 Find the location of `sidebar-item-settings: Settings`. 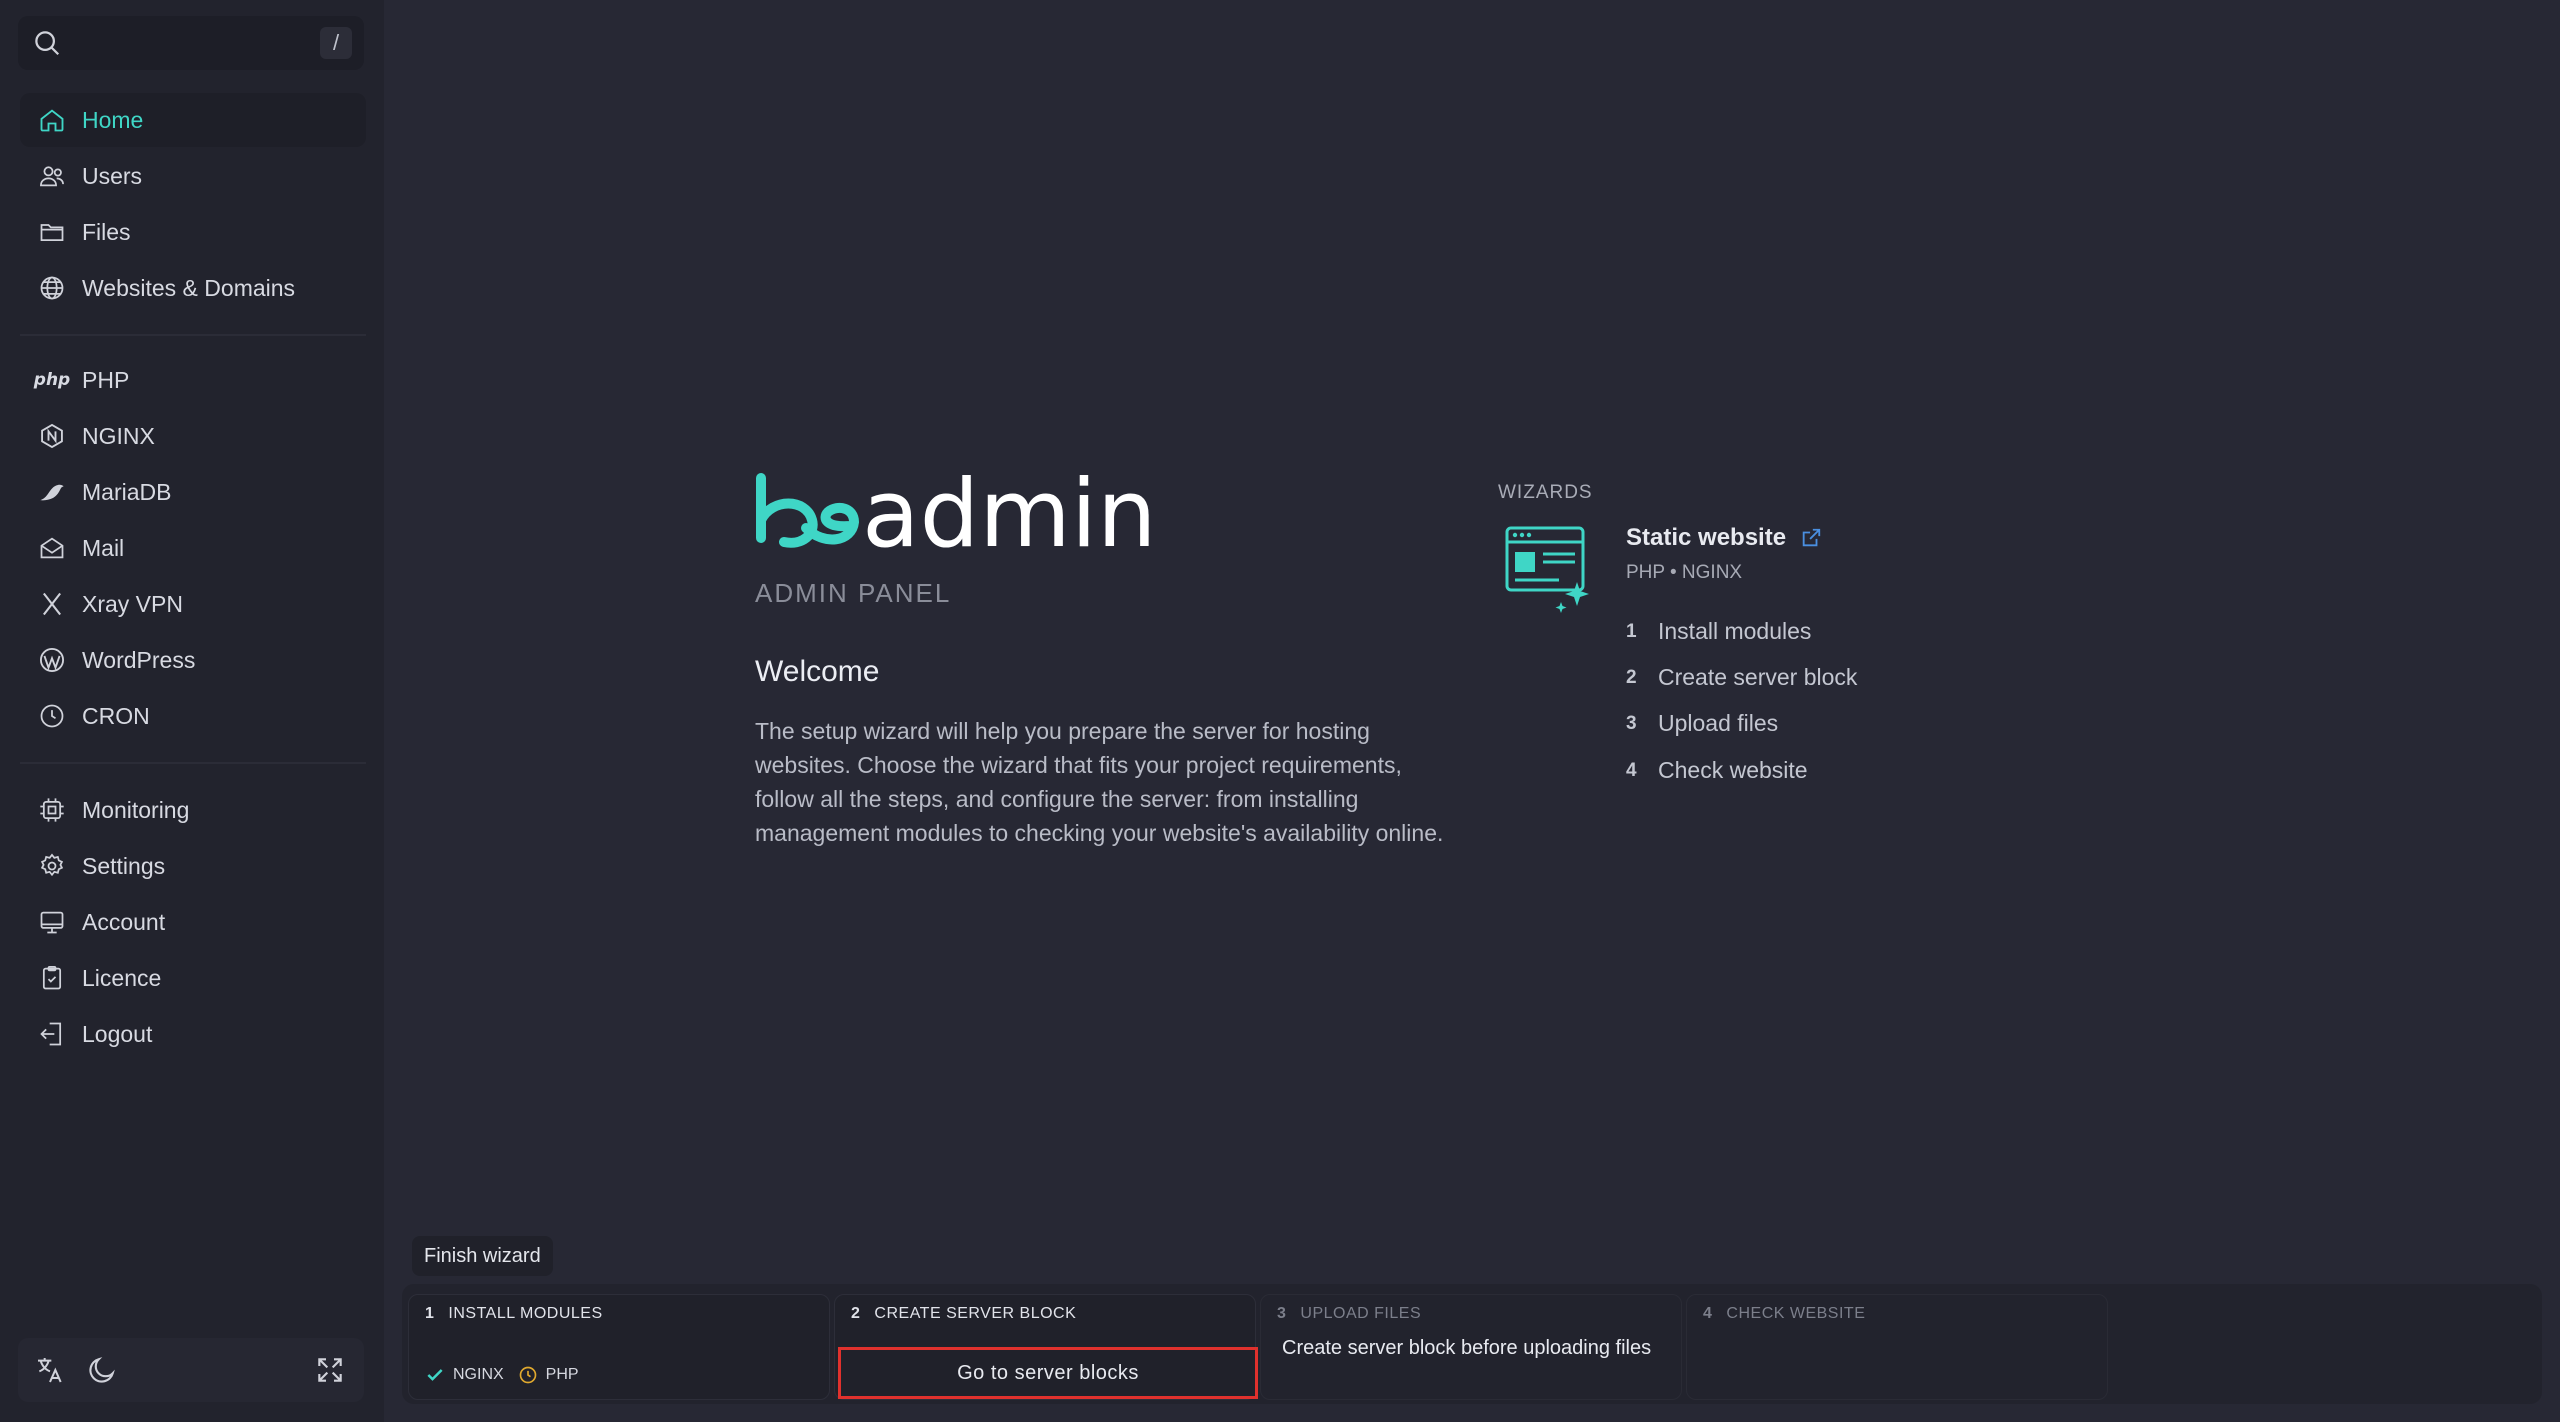

sidebar-item-settings: Settings is located at coordinates (193, 866).